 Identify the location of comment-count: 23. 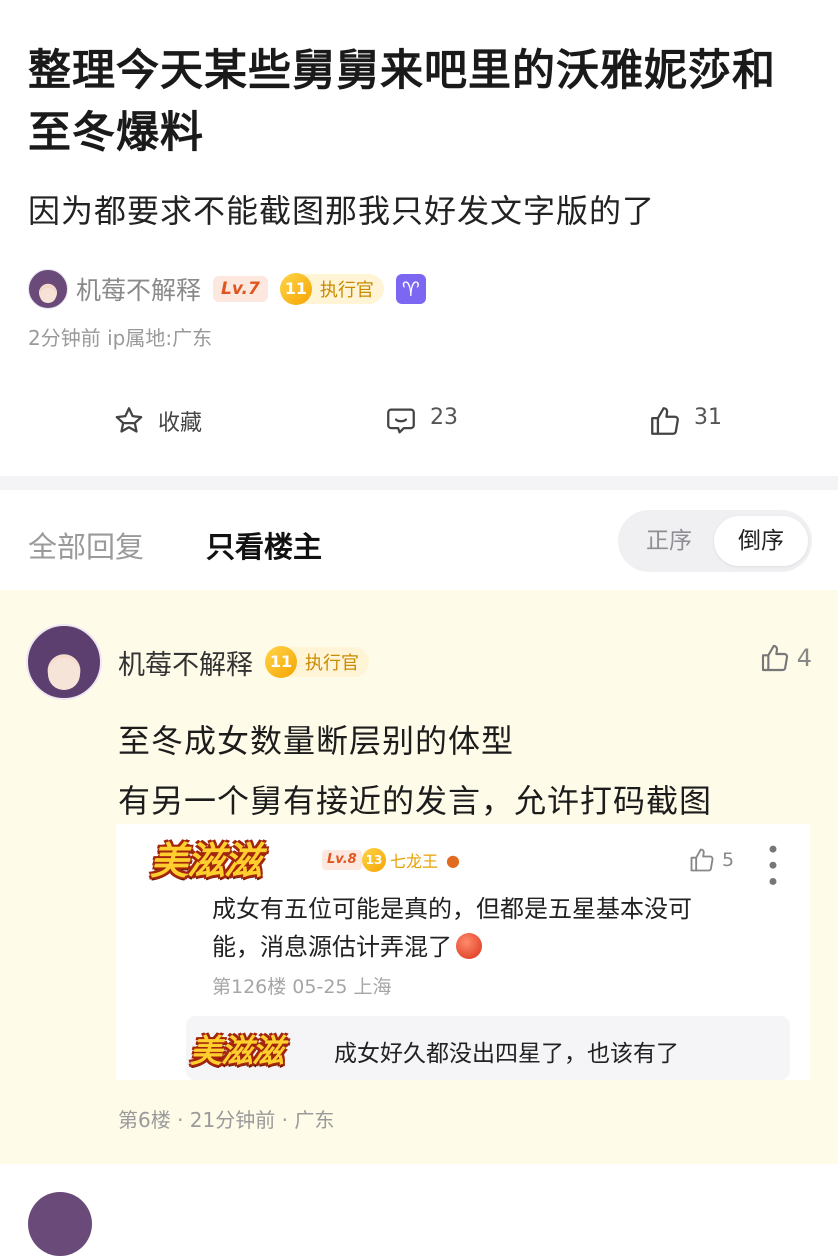
(444, 417).